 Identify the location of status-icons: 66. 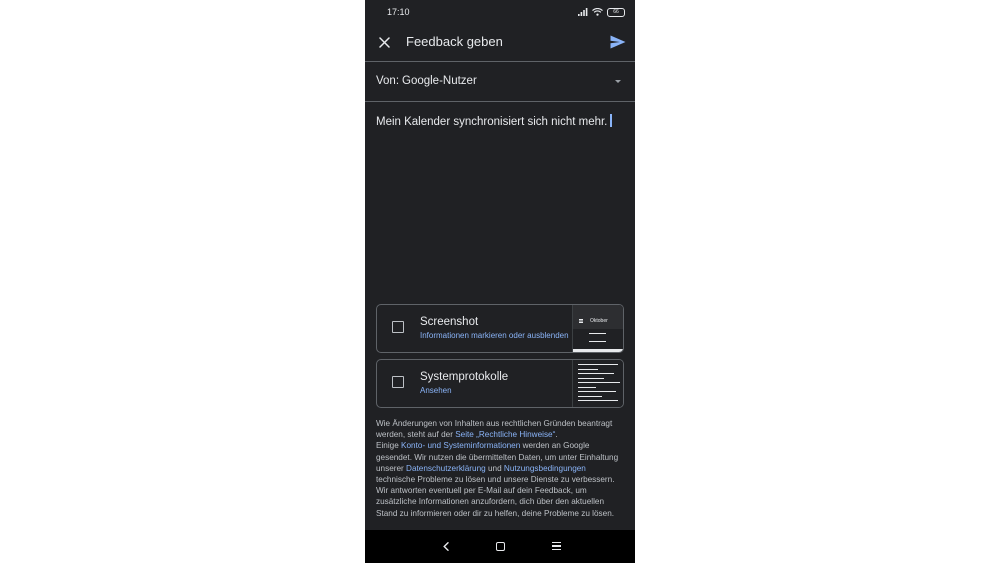
(601, 12).